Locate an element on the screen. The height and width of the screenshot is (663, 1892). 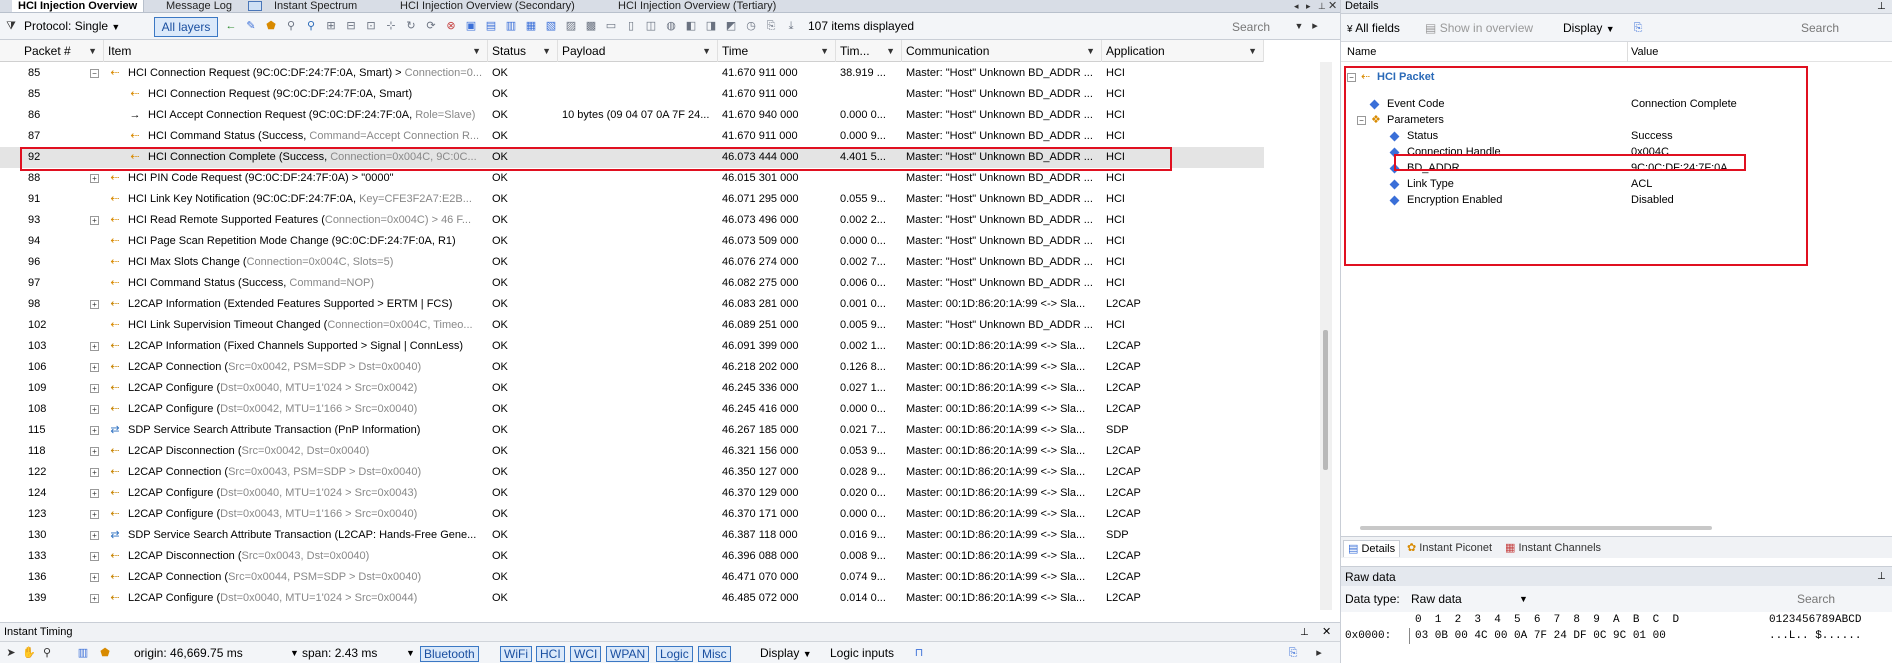
bookmark-icon: ⬟ is located at coordinates (271, 26).